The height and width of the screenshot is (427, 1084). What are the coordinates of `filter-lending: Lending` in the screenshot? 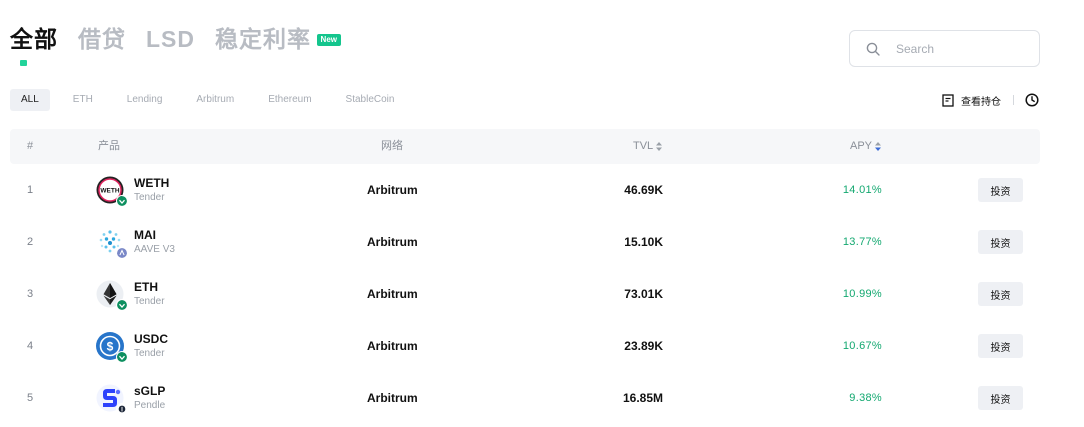 It's located at (145, 100).